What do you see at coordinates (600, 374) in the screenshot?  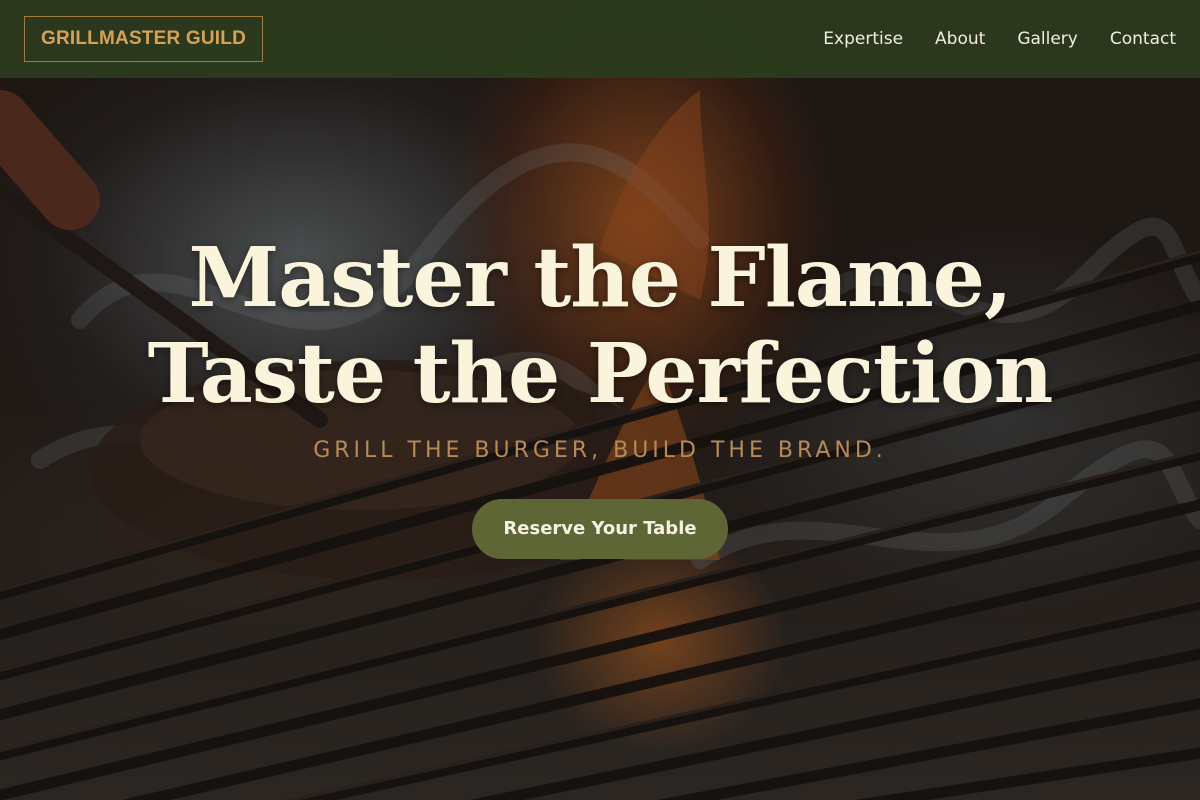 I see `hero-headline-line-2: Taste the Perfection` at bounding box center [600, 374].